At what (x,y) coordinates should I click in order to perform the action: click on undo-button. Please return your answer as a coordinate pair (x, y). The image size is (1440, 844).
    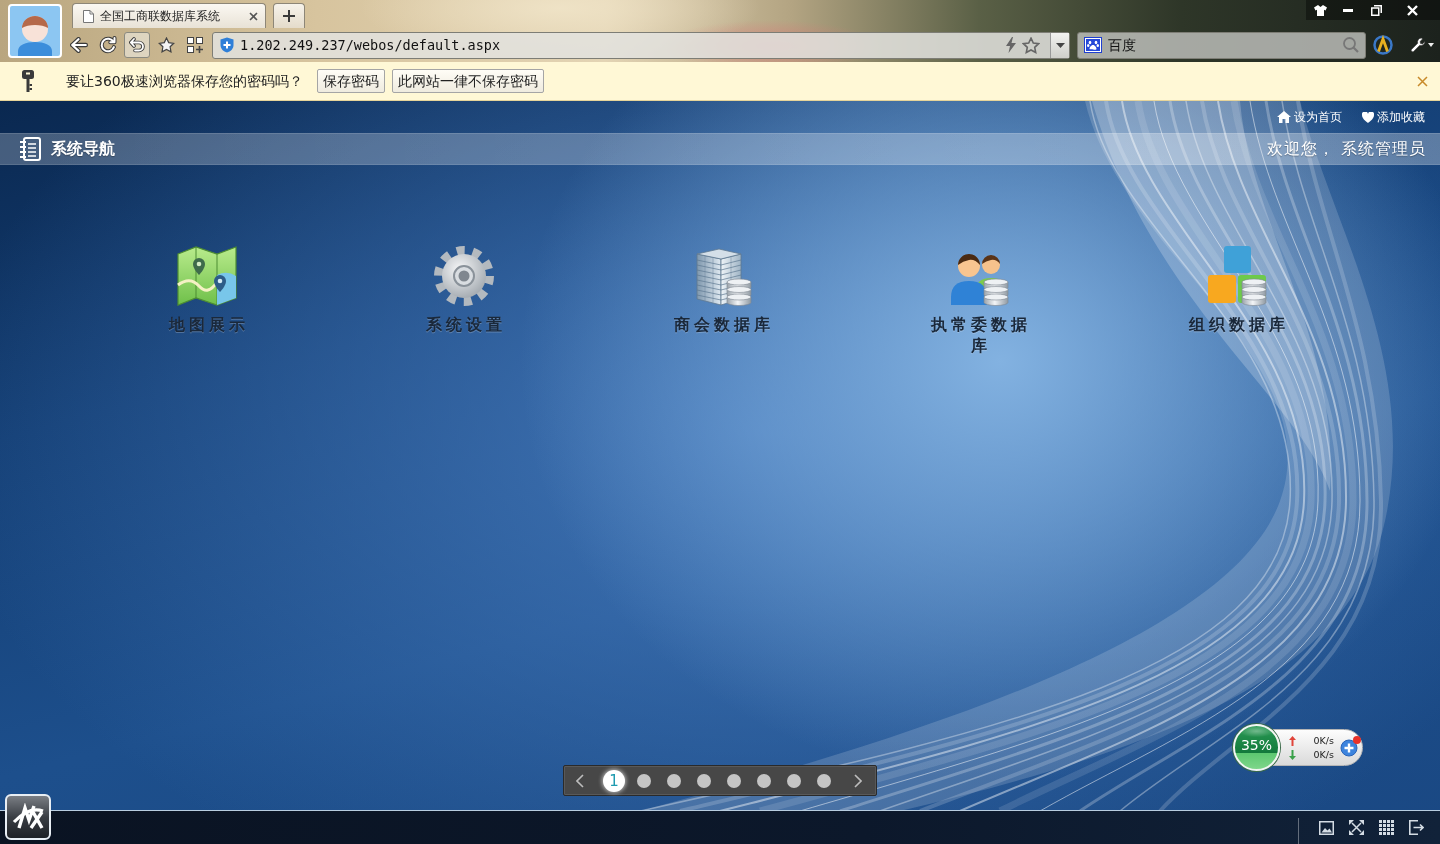
    Looking at the image, I should click on (137, 45).